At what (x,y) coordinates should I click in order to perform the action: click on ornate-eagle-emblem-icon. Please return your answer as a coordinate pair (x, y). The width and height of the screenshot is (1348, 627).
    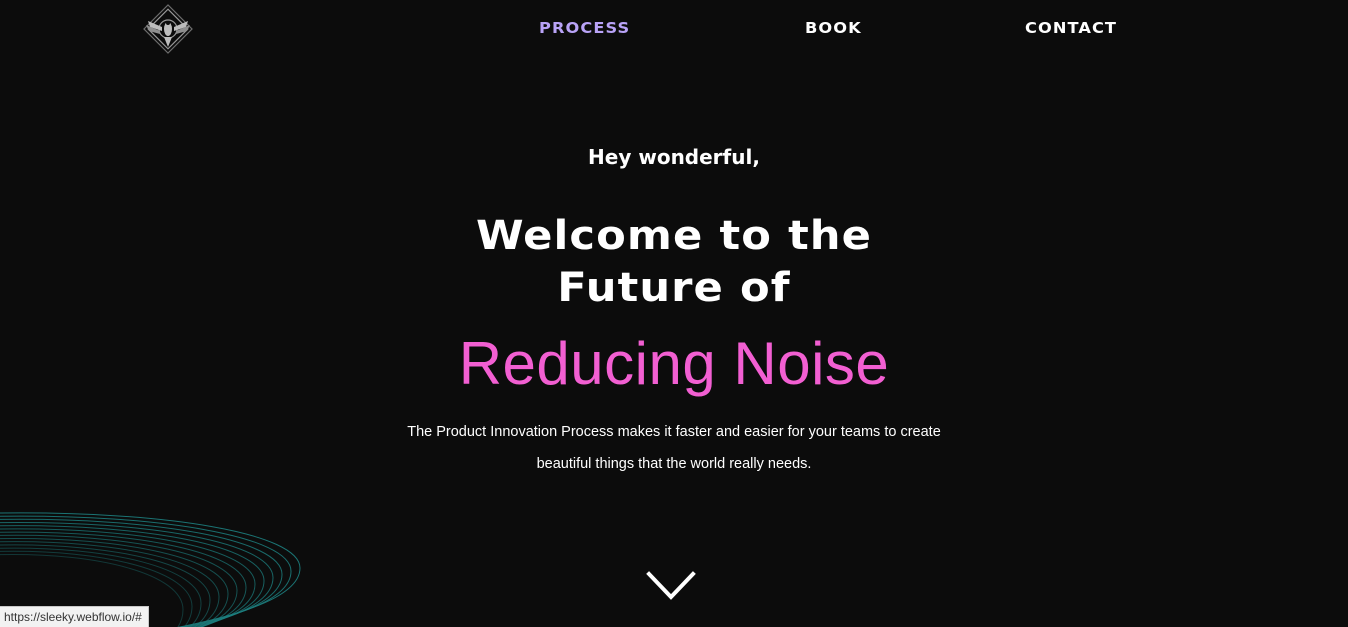
    Looking at the image, I should click on (168, 29).